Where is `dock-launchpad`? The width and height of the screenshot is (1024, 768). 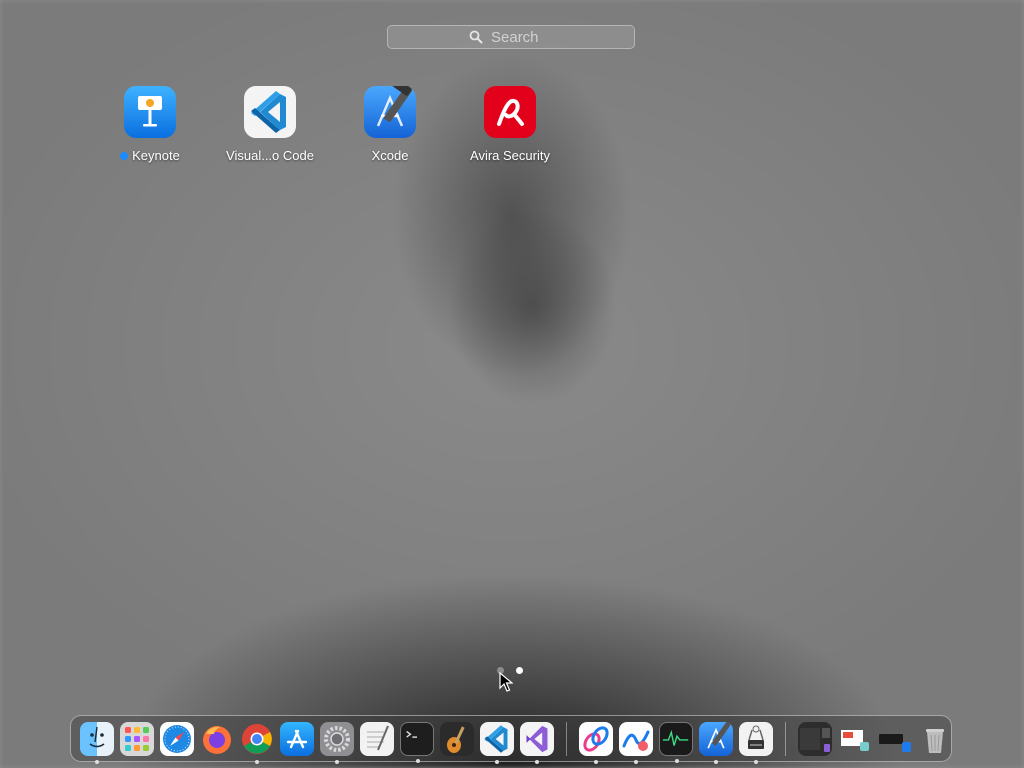
dock-launchpad is located at coordinates (137, 738).